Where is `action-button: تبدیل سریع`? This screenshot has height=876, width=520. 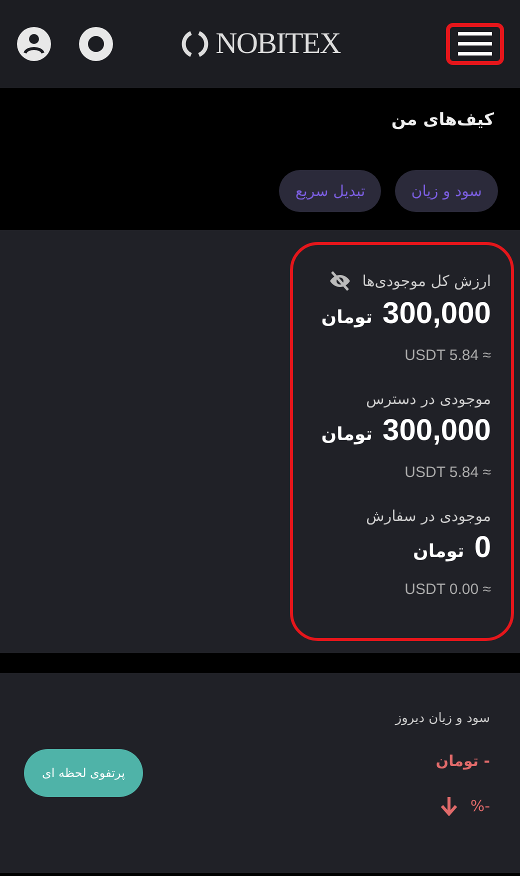
action-button: تبدیل سریع is located at coordinates (330, 191).